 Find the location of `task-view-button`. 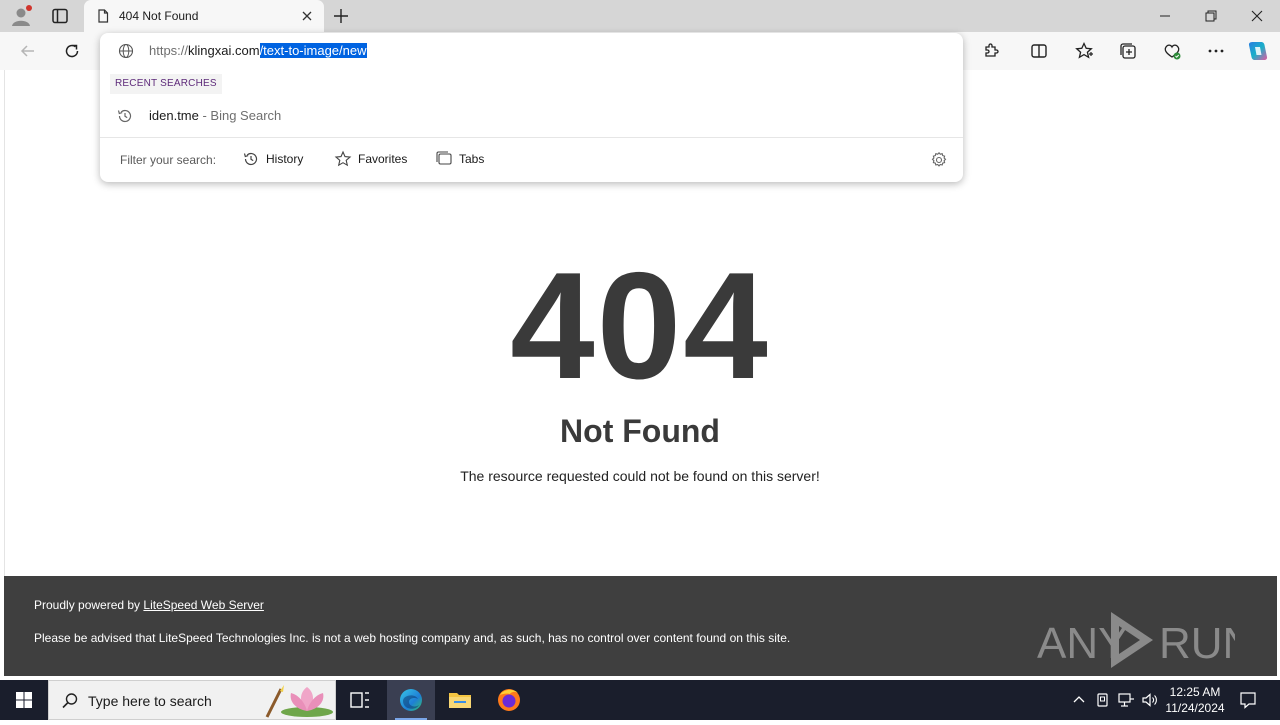

task-view-button is located at coordinates (360, 700).